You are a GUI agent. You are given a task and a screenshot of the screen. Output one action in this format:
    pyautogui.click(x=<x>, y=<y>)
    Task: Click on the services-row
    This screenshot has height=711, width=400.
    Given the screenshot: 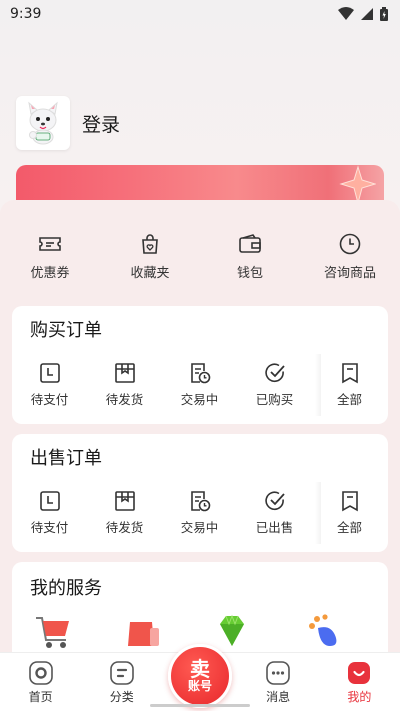 What is the action you would take?
    pyautogui.click(x=187, y=631)
    